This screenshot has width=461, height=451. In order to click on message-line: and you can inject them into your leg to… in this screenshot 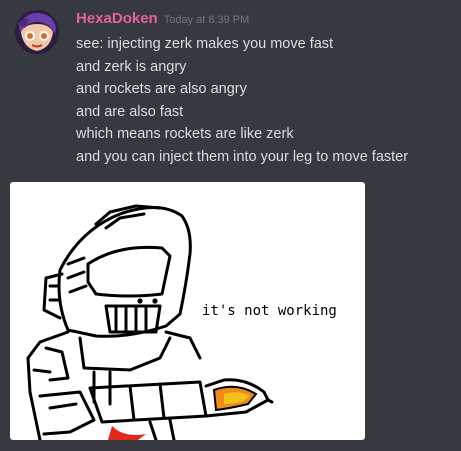, I will do `click(242, 156)`.